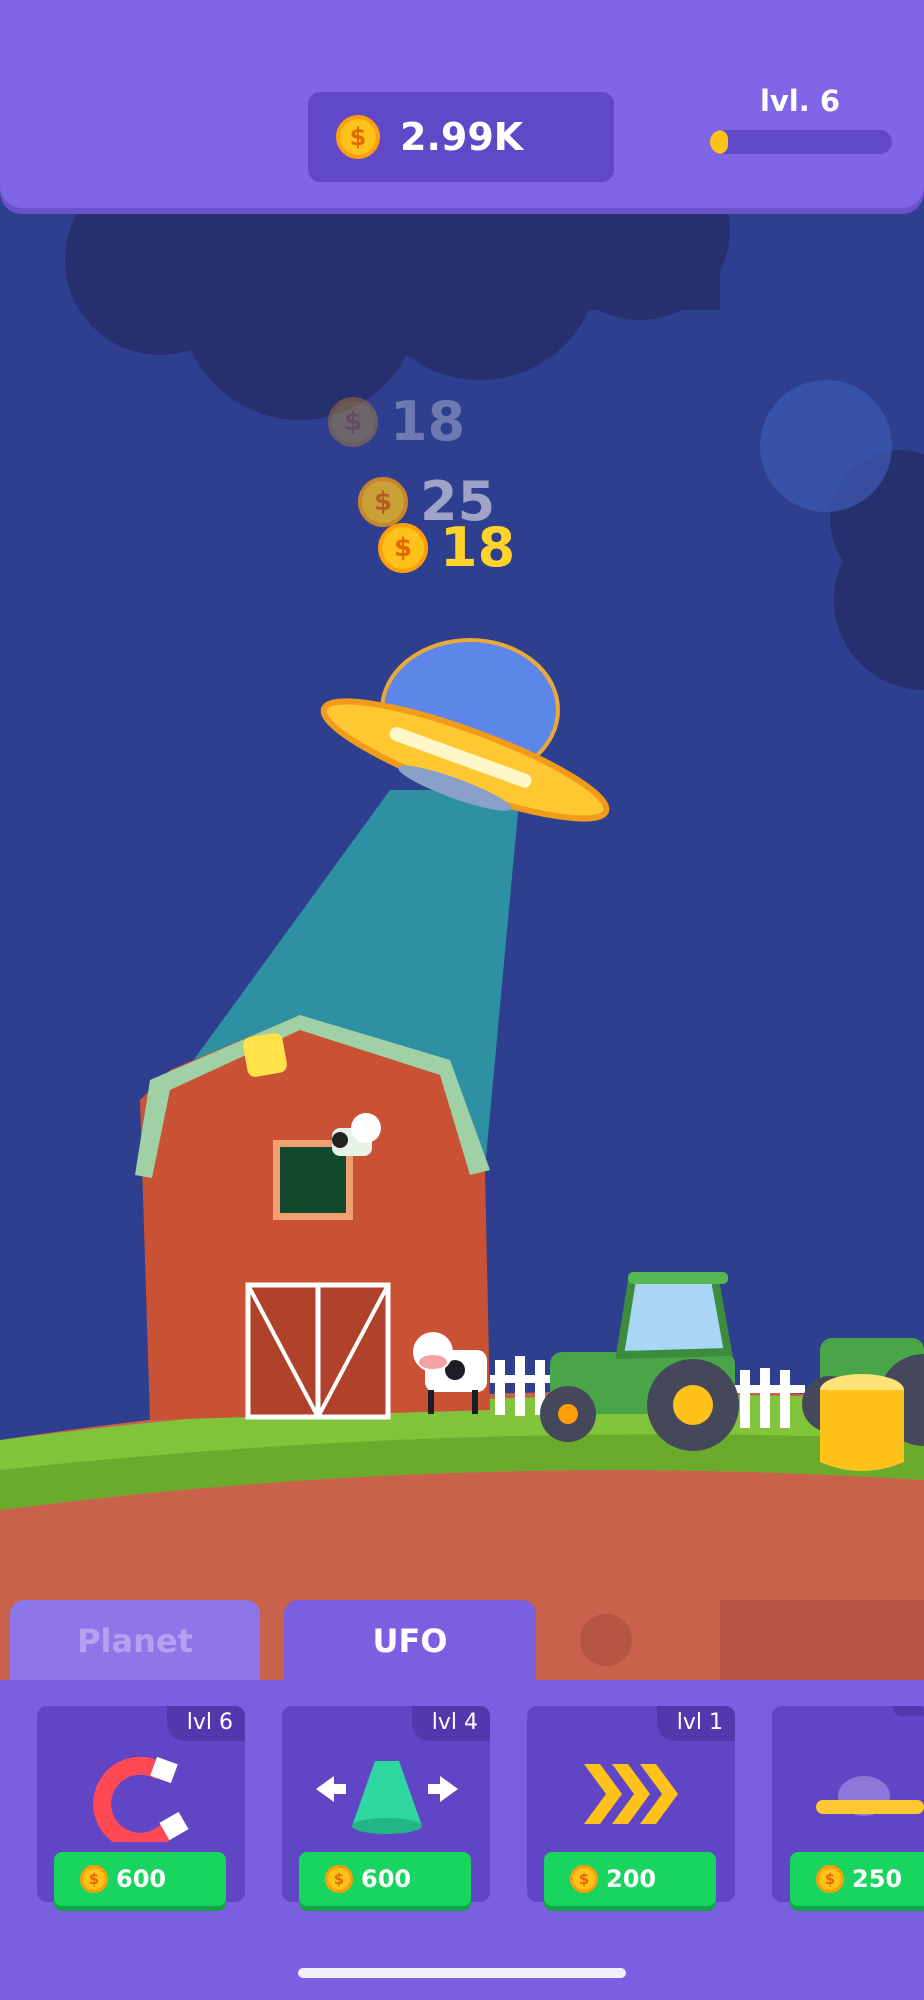  What do you see at coordinates (462, 1973) in the screenshot?
I see `home-indicator` at bounding box center [462, 1973].